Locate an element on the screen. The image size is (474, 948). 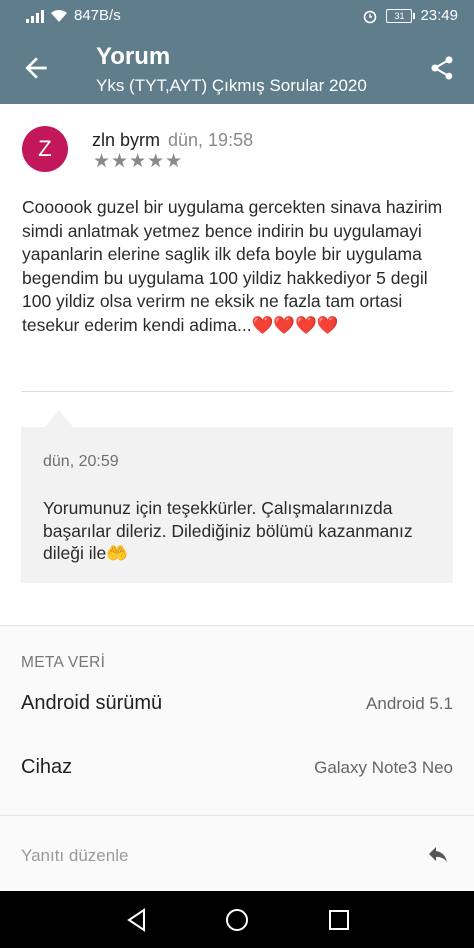
device-label: Cihaz is located at coordinates (47, 767).